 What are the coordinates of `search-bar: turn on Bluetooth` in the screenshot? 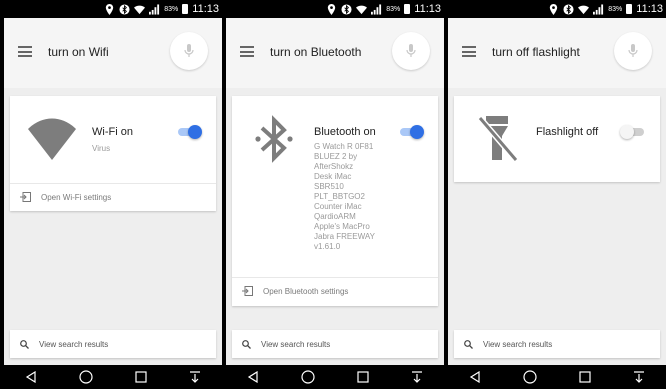 It's located at (335, 53).